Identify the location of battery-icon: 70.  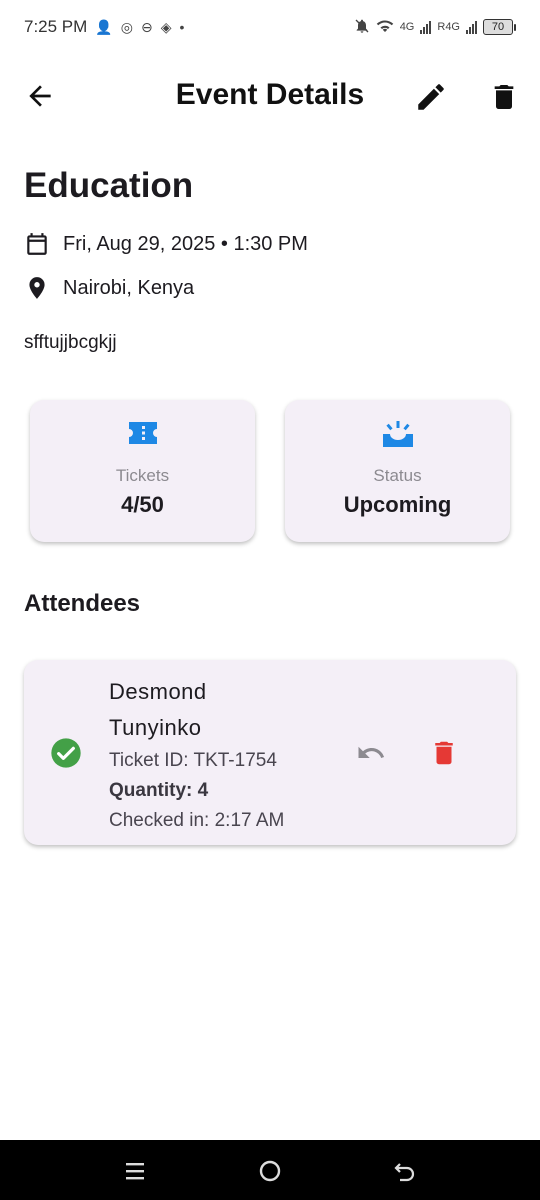
(499, 27).